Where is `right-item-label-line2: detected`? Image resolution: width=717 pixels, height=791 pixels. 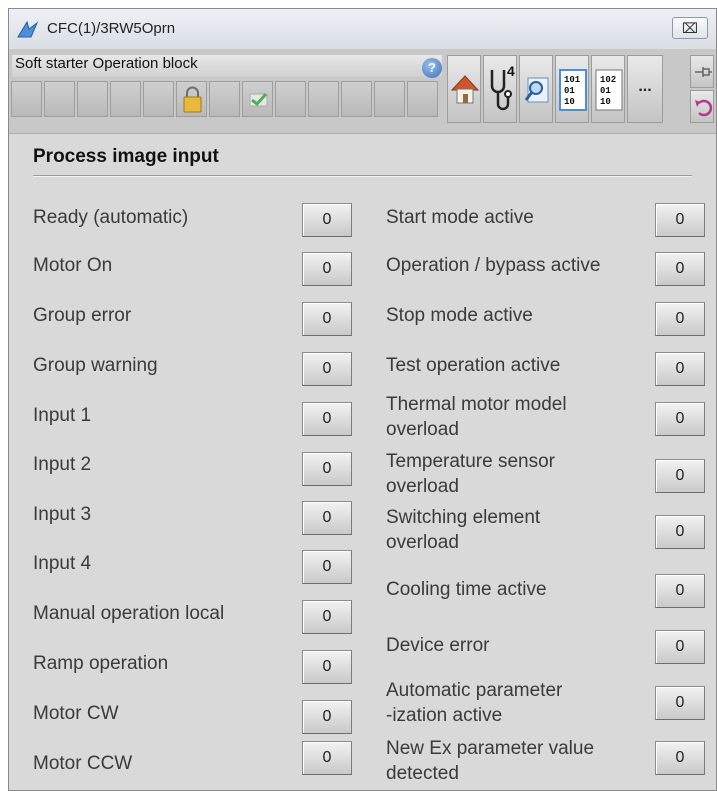
right-item-label-line2: detected is located at coordinates (422, 773).